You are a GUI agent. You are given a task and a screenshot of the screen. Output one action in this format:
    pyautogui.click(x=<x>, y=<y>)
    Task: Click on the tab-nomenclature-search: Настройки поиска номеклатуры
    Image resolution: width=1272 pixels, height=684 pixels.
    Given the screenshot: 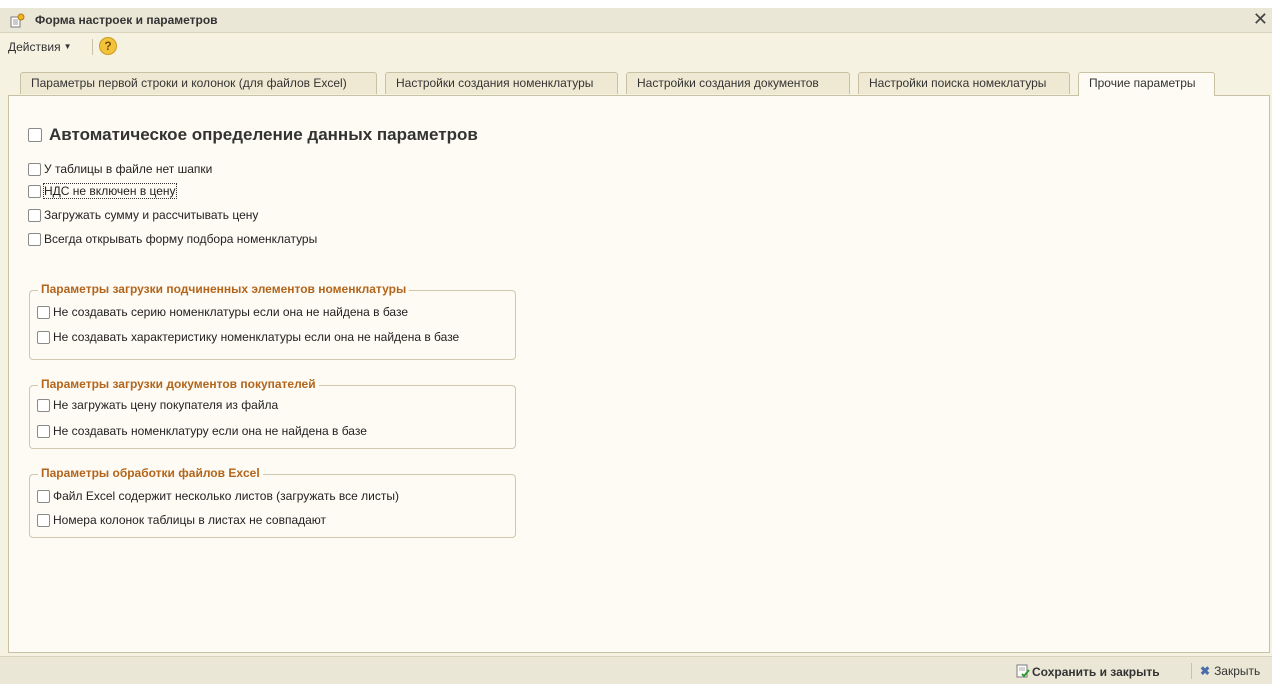 What is the action you would take?
    pyautogui.click(x=964, y=83)
    